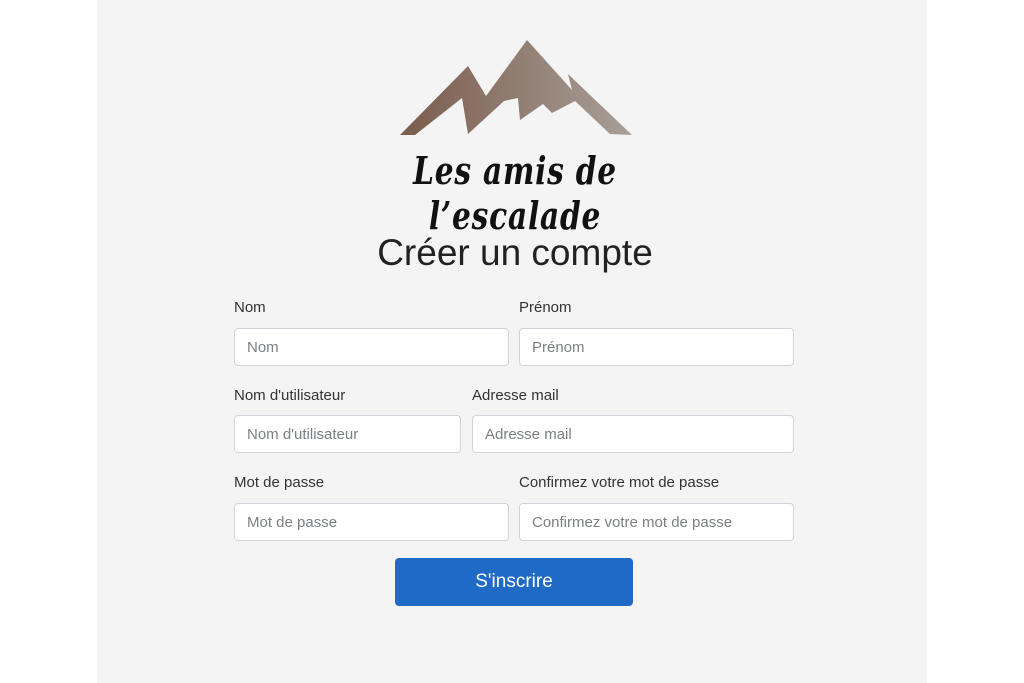 This screenshot has width=1024, height=683. What do you see at coordinates (633, 434) in the screenshot?
I see `email-input` at bounding box center [633, 434].